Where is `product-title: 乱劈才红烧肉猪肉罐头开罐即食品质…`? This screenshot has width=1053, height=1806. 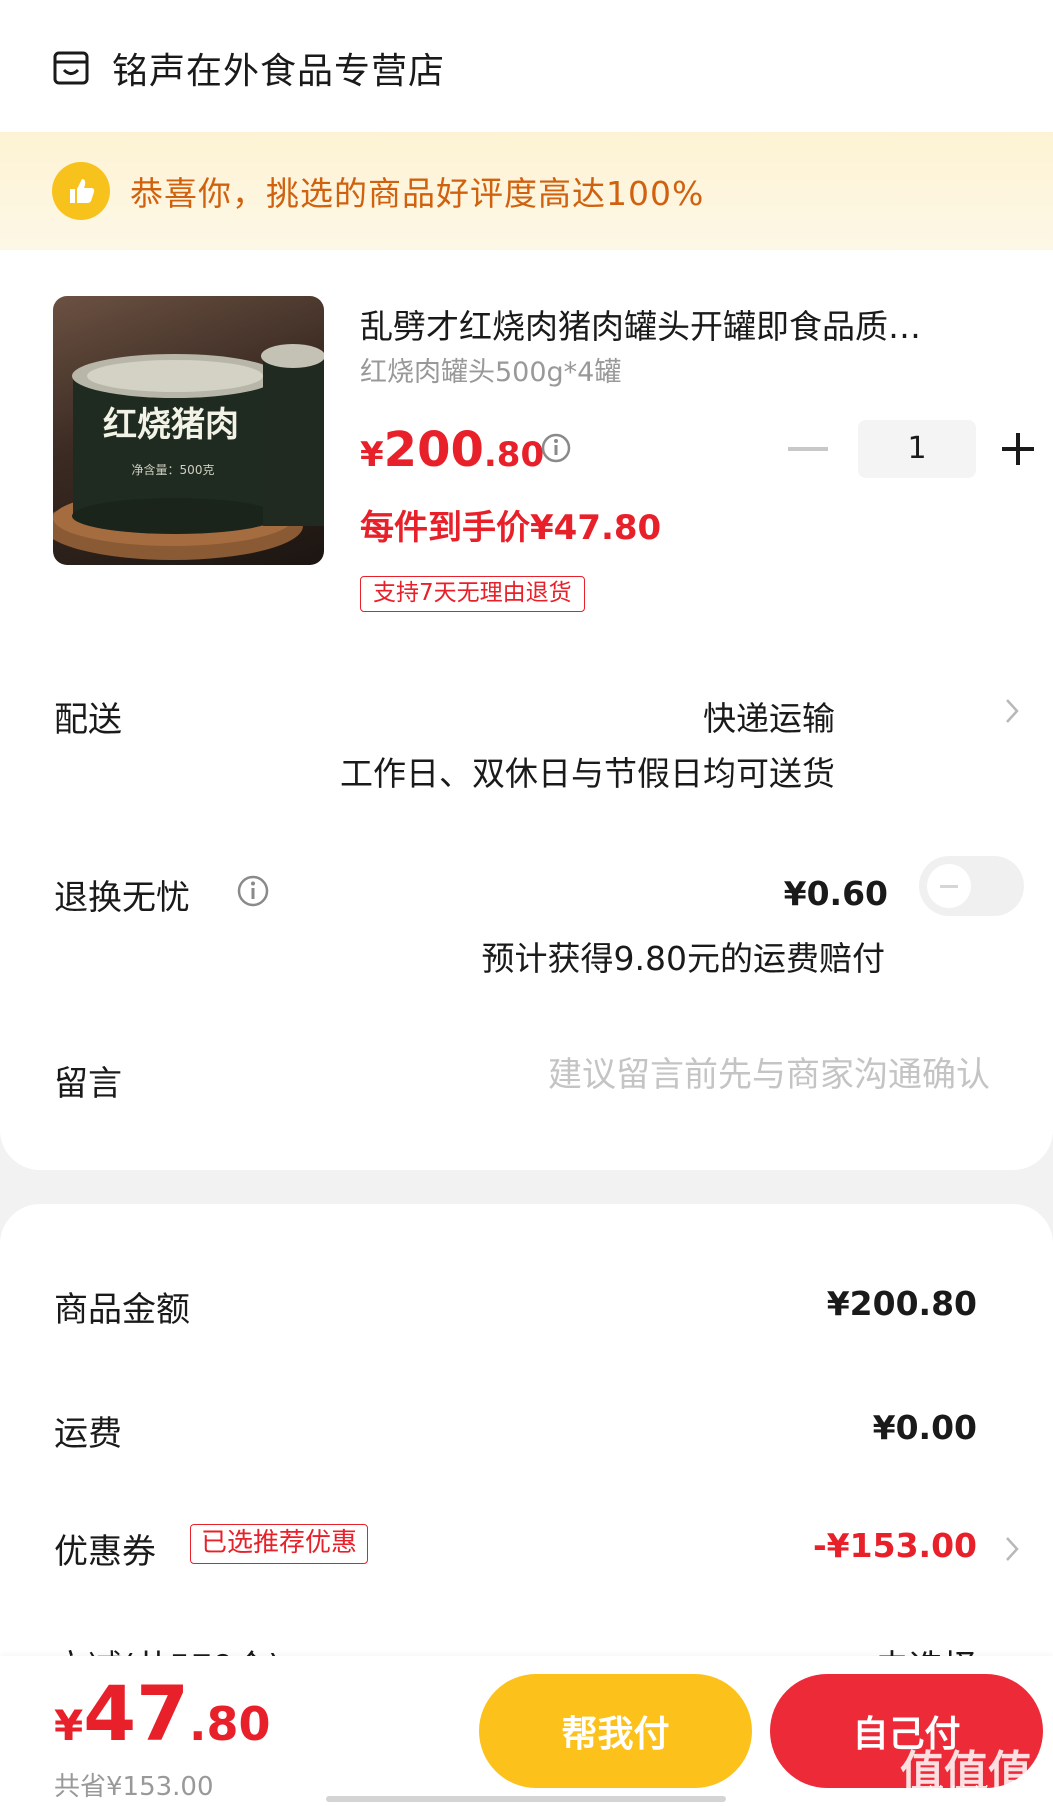
product-title: 乱劈才红烧肉猪肉罐头开罐即食品质… is located at coordinates (690, 324).